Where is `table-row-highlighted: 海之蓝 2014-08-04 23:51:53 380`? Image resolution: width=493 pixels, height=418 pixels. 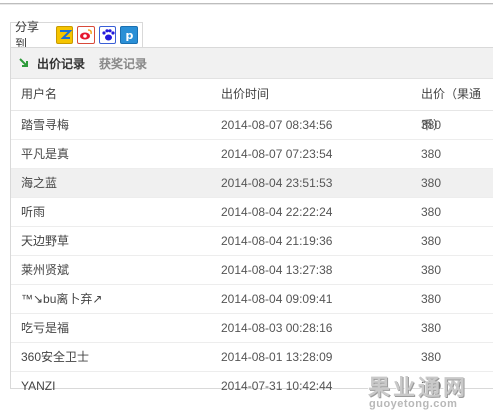
table-row-highlighted: 海之蓝 2014-08-04 23:51:53 380 is located at coordinates (252, 183).